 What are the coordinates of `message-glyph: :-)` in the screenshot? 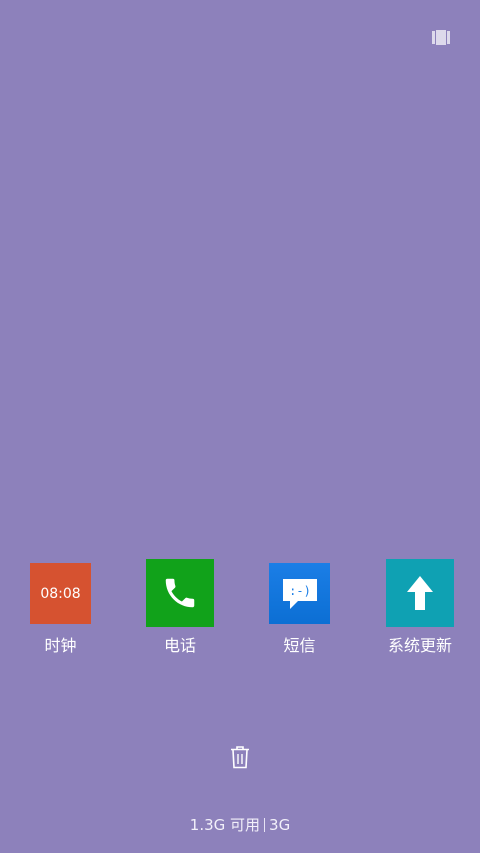 It's located at (300, 591).